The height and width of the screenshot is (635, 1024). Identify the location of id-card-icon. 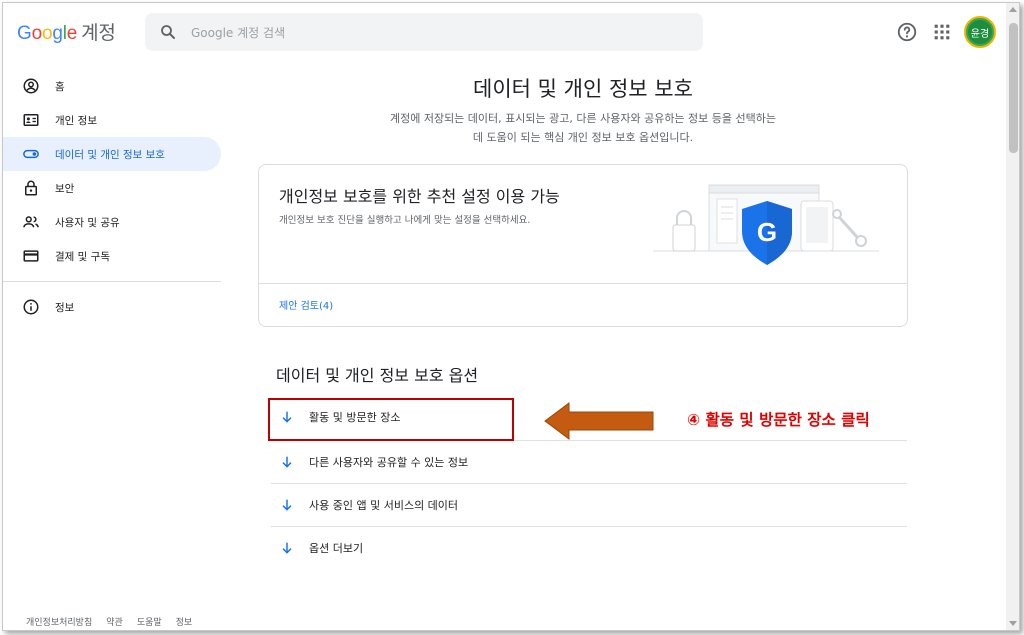
(31, 120).